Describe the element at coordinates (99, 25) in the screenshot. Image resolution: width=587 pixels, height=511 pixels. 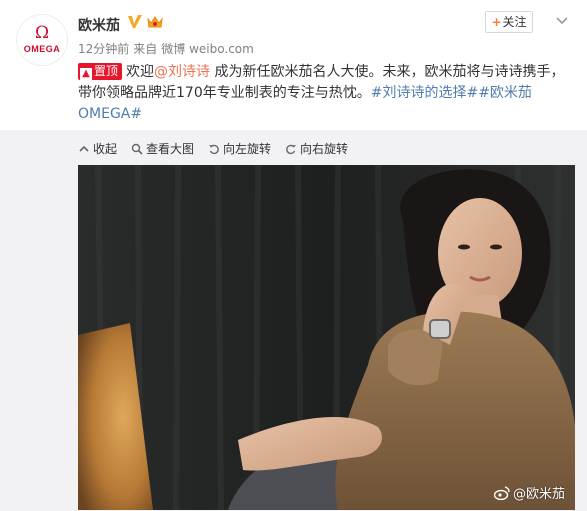
I see `user-name: 欧米茄` at that location.